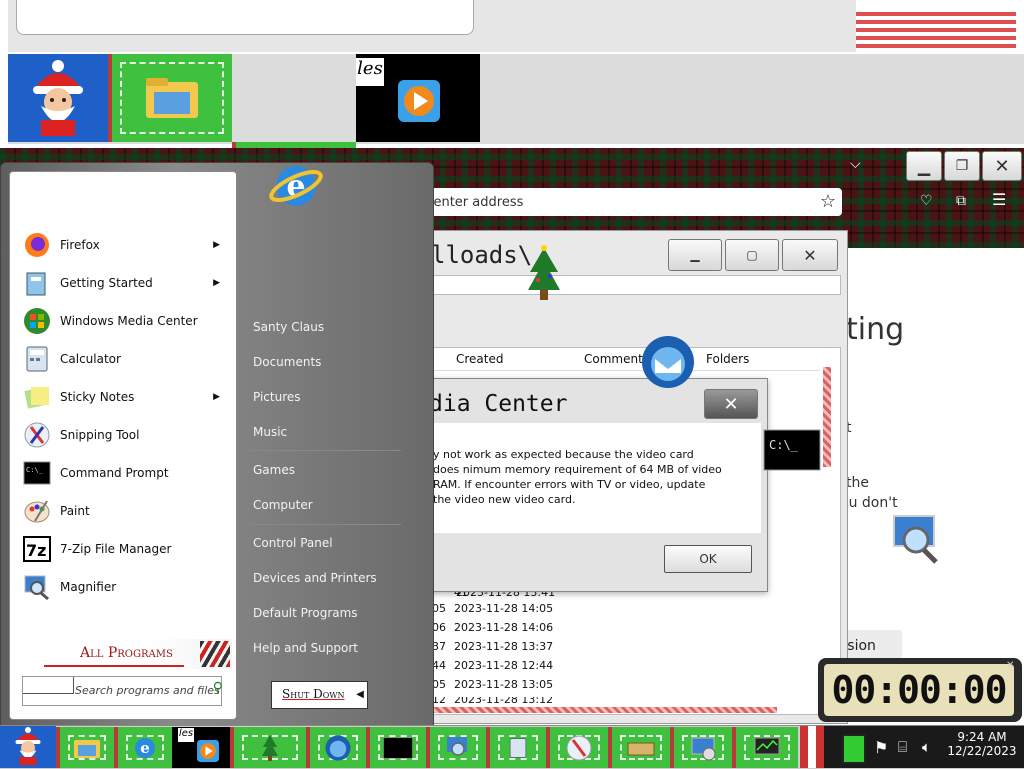 Image resolution: width=1024 pixels, height=769 pixels. Describe the element at coordinates (37, 359) in the screenshot. I see `calculator-icon` at that location.